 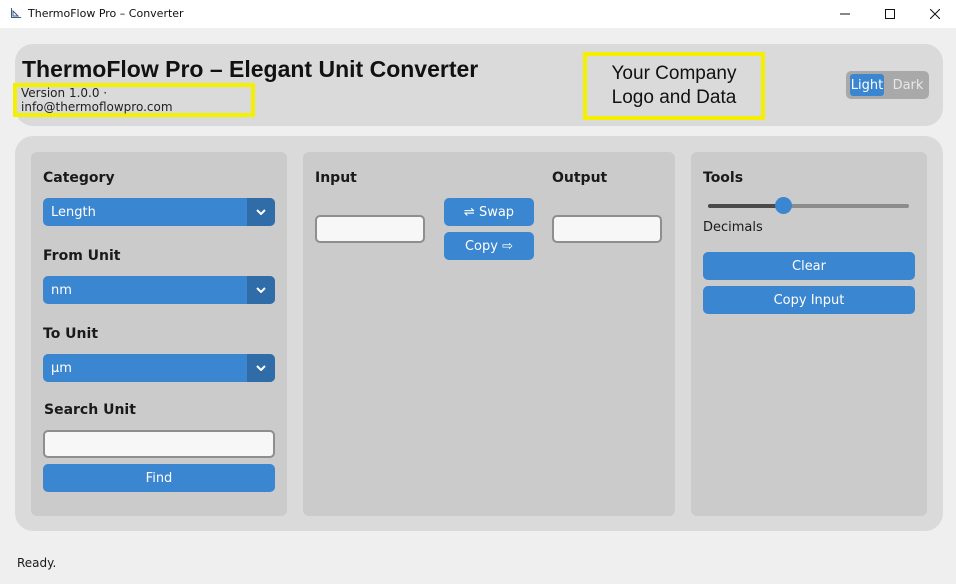 What do you see at coordinates (809, 300) in the screenshot?
I see `copy-input-button: Copy Input` at bounding box center [809, 300].